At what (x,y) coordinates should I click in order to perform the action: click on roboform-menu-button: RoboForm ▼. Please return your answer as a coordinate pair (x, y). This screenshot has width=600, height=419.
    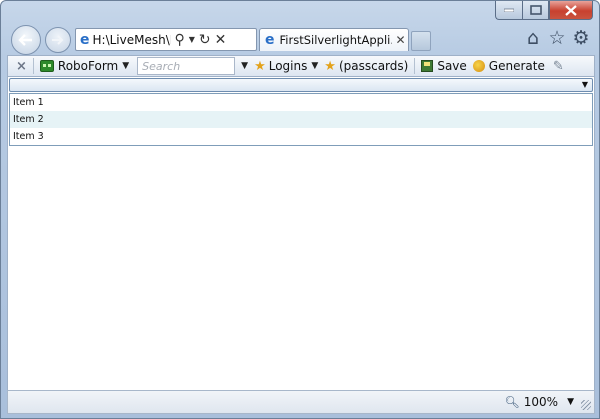
    Looking at the image, I should click on (84, 66).